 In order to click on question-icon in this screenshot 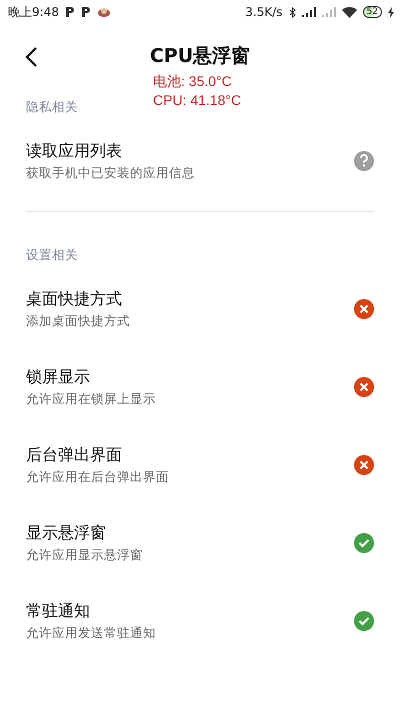, I will do `click(364, 161)`.